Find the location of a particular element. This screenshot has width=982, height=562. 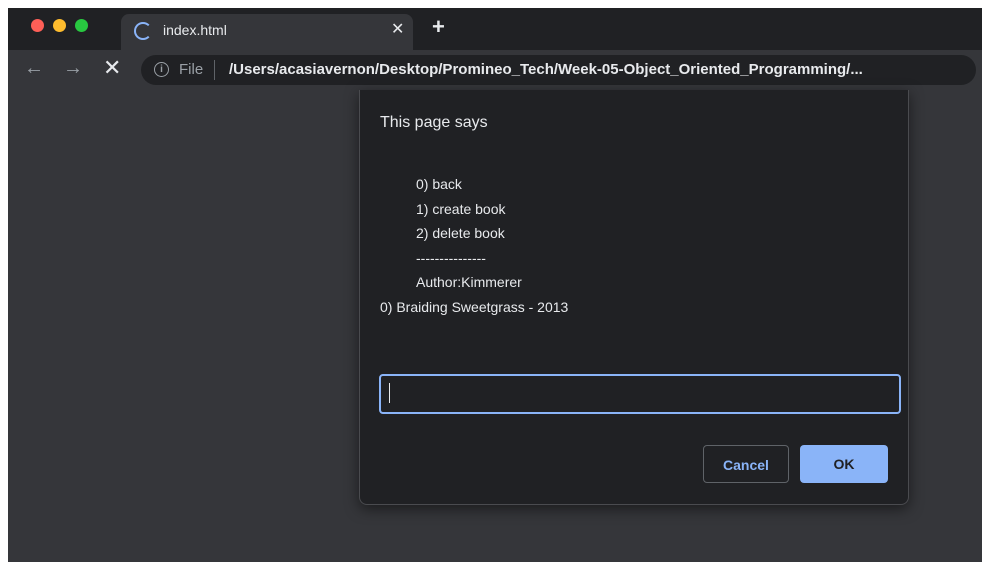

tab-index-html: index.html ✕ is located at coordinates (267, 32).